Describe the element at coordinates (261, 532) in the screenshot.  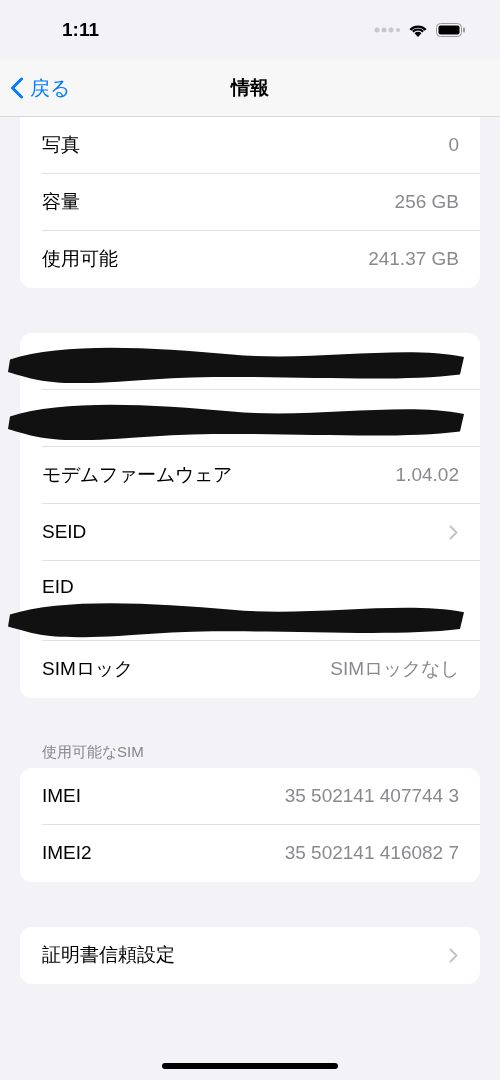
I see `settings-row: SEID` at that location.